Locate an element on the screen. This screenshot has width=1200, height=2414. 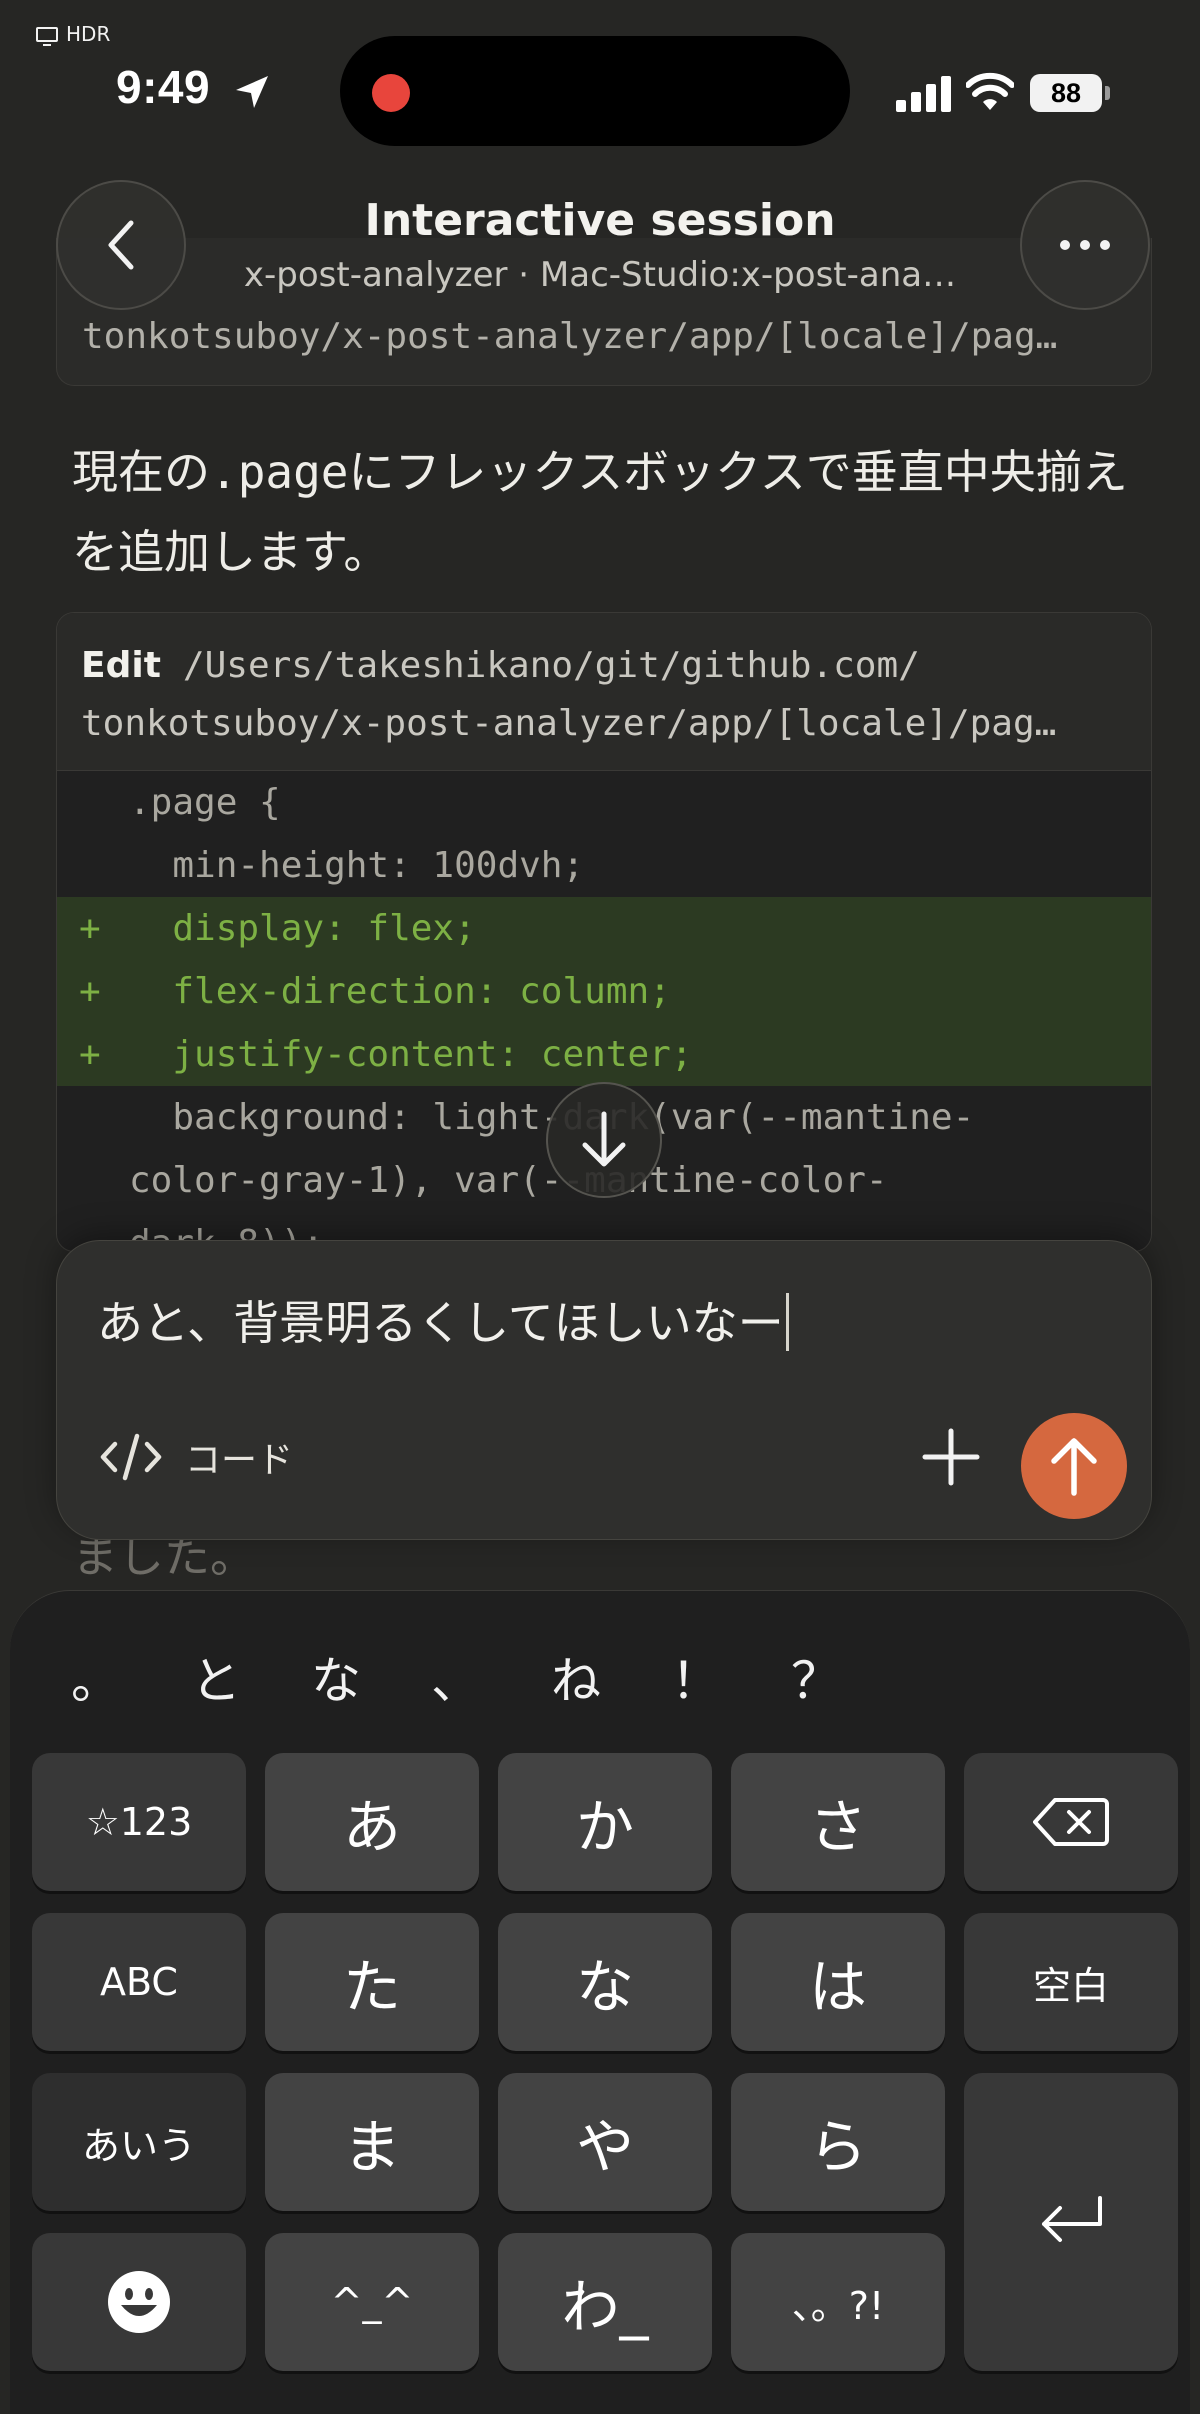
key-ya: や is located at coordinates (605, 2142).